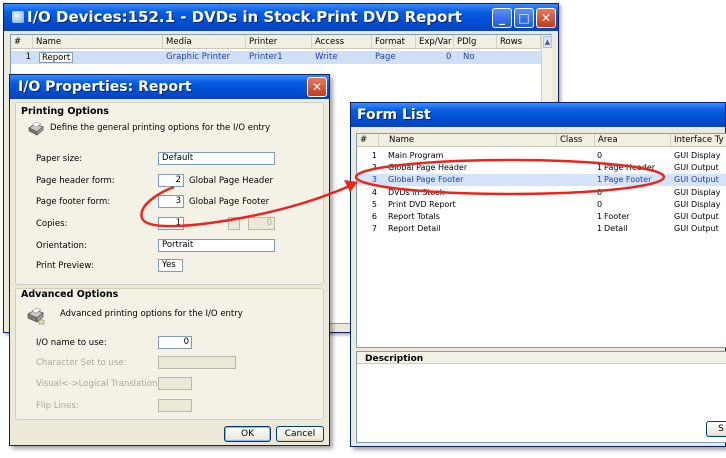 Image resolution: width=726 pixels, height=458 pixels. What do you see at coordinates (510, 177) in the screenshot?
I see `highlight-ellipse` at bounding box center [510, 177].